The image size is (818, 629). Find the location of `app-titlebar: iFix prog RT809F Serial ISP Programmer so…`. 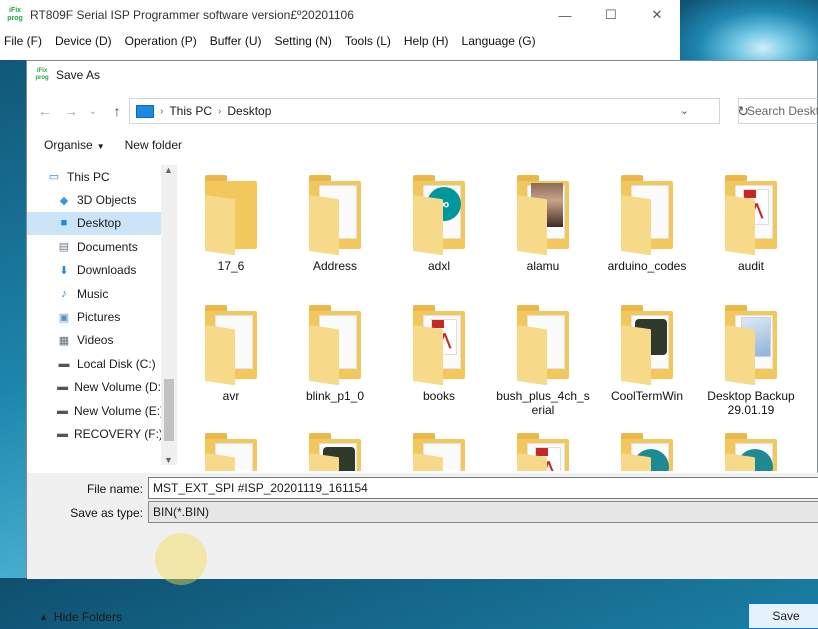

app-titlebar: iFix prog RT809F Serial ISP Programmer so… is located at coordinates (340, 15).